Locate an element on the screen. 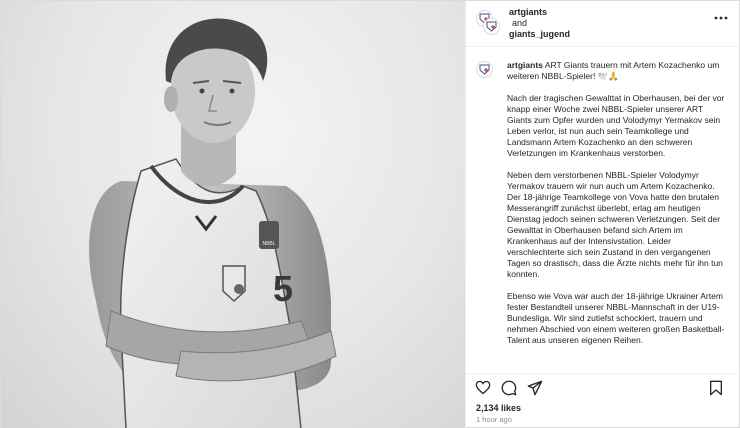  share-button is located at coordinates (535, 388).